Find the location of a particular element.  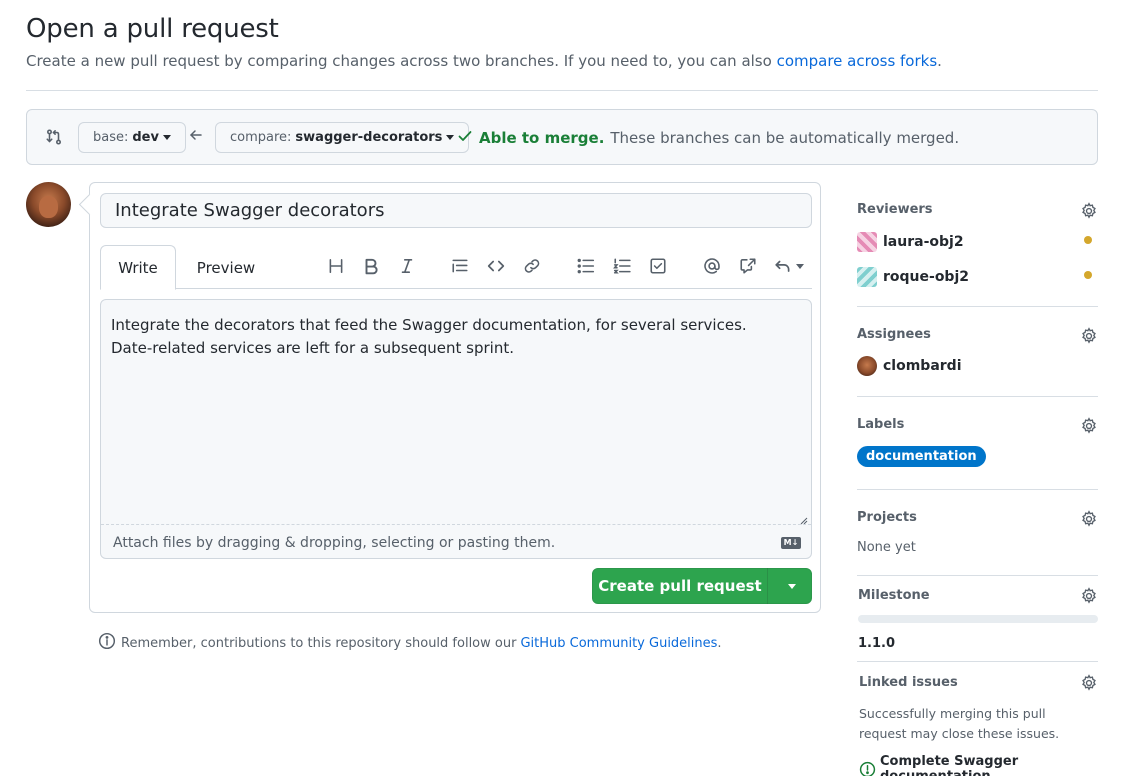

labels-section: Labels documentation is located at coordinates (977, 444).